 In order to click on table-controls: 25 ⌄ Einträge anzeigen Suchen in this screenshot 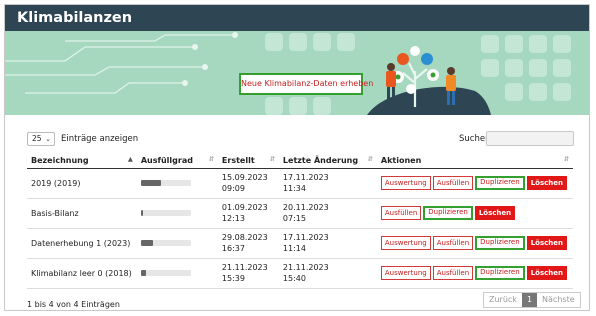, I will do `click(300, 139)`.